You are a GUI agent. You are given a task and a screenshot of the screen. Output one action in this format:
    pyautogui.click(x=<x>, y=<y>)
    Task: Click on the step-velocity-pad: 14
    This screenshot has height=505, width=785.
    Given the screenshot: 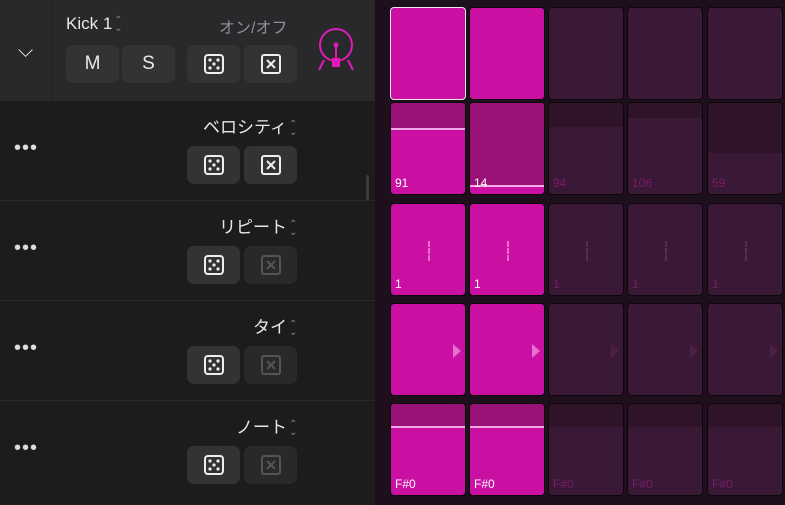 What is the action you would take?
    pyautogui.click(x=507, y=148)
    